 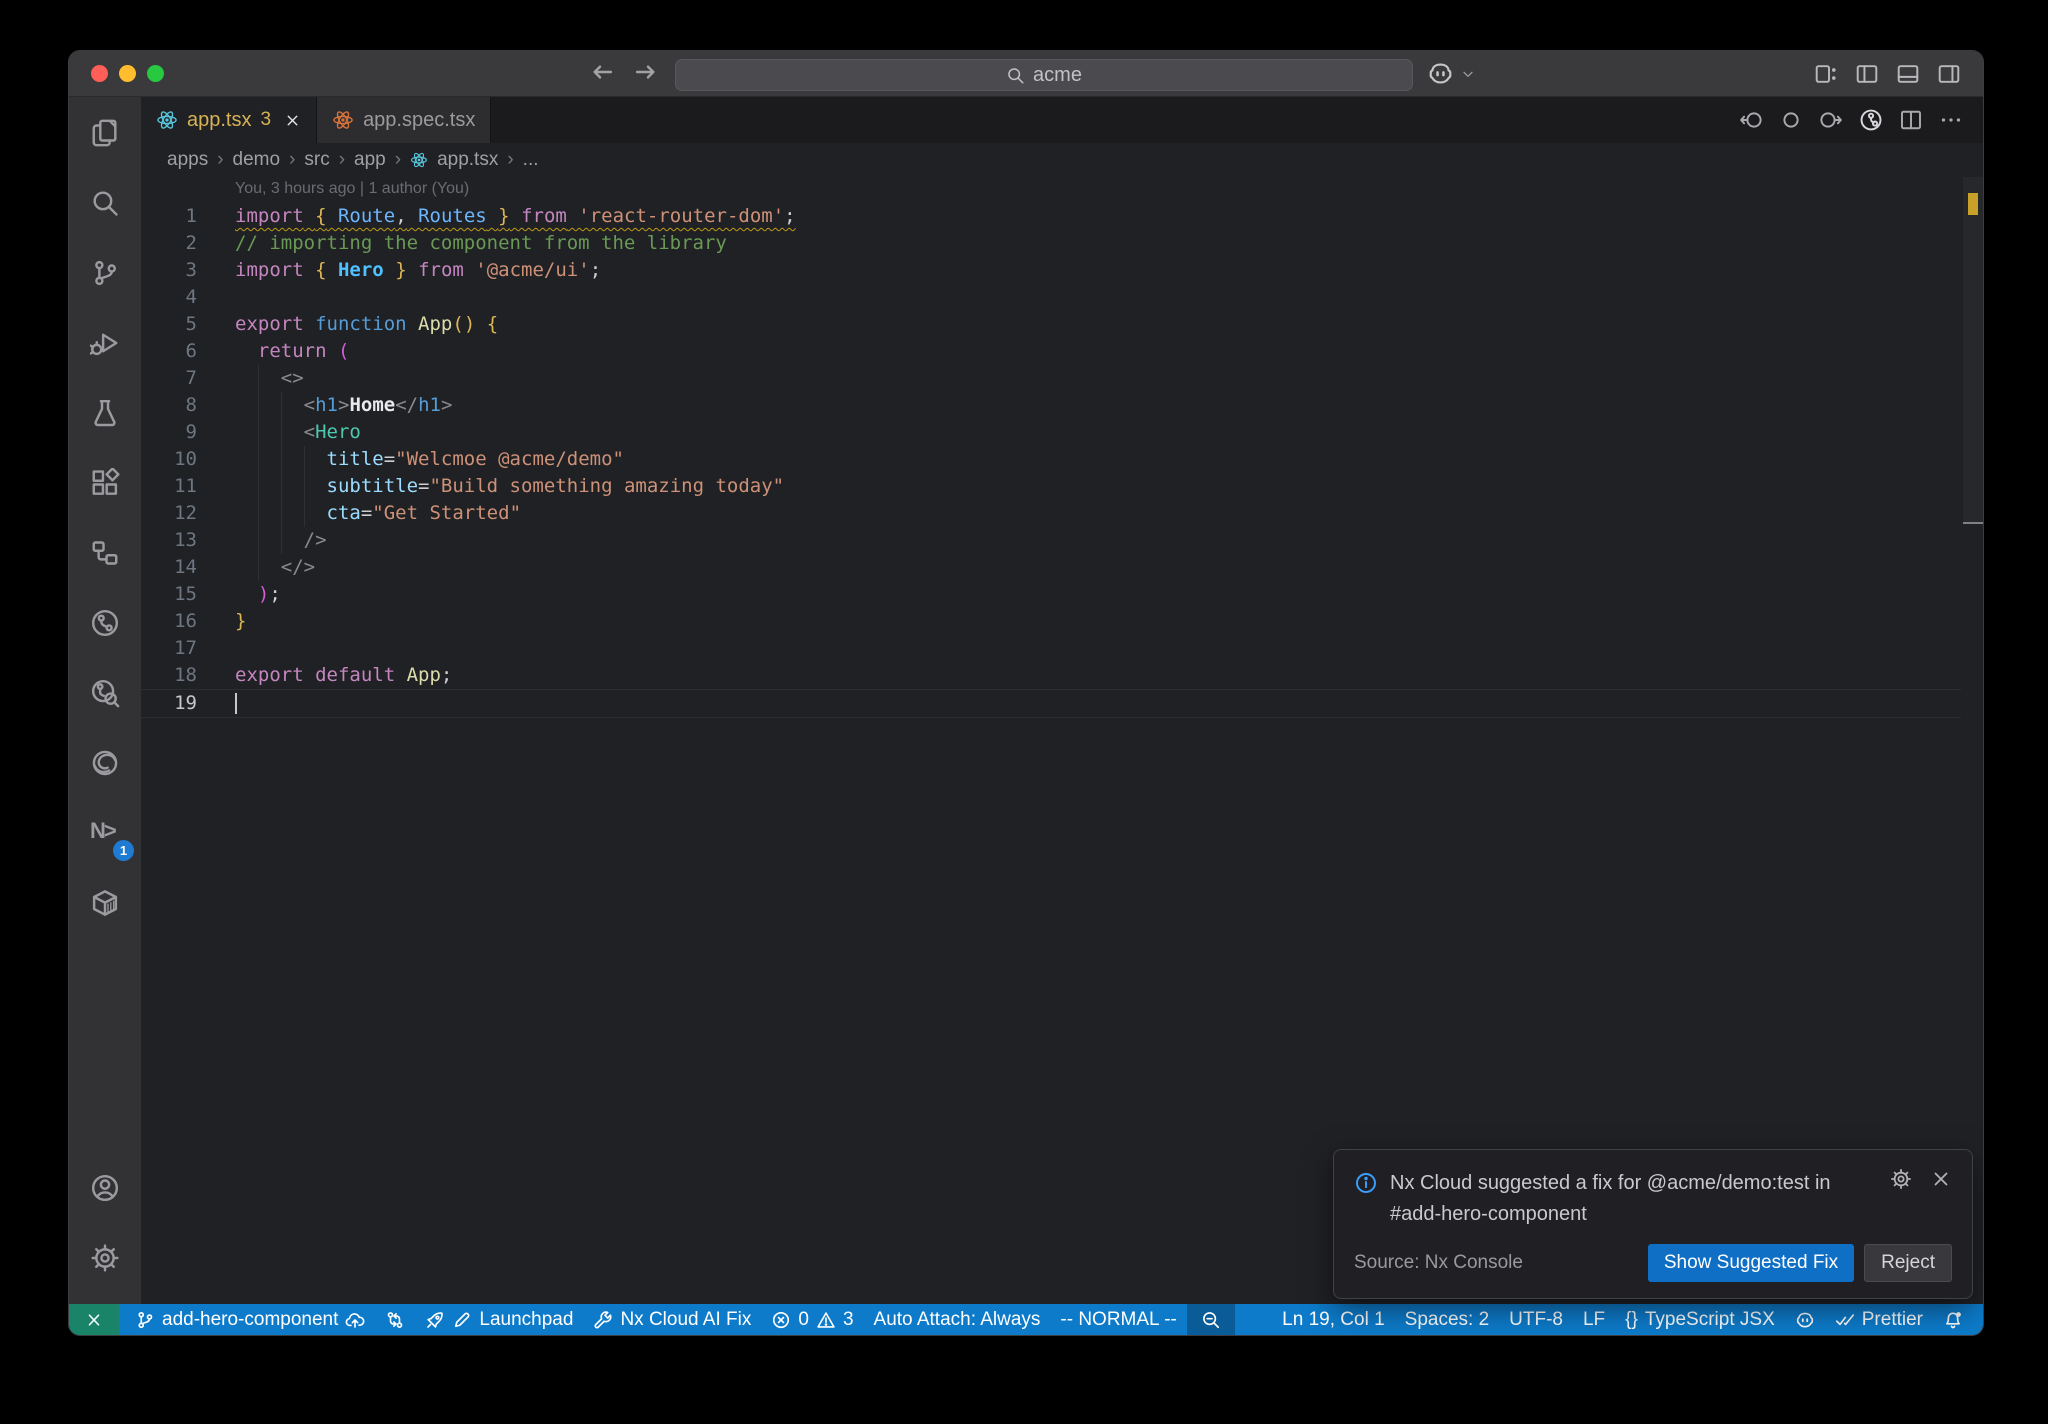 I want to click on files-icon, so click(x=105, y=133).